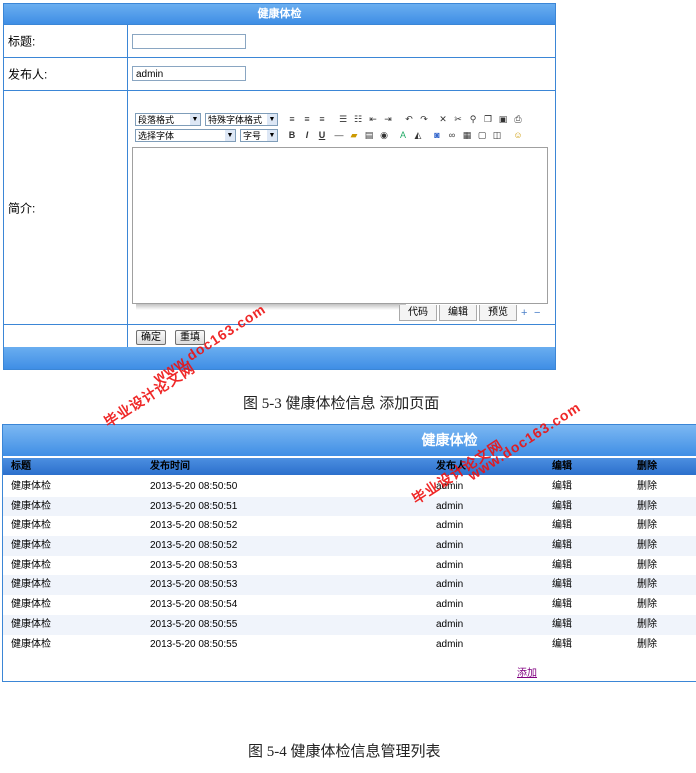 The height and width of the screenshot is (773, 696). Describe the element at coordinates (524, 313) in the screenshot. I see `enlarge-editor-icon: +` at that location.